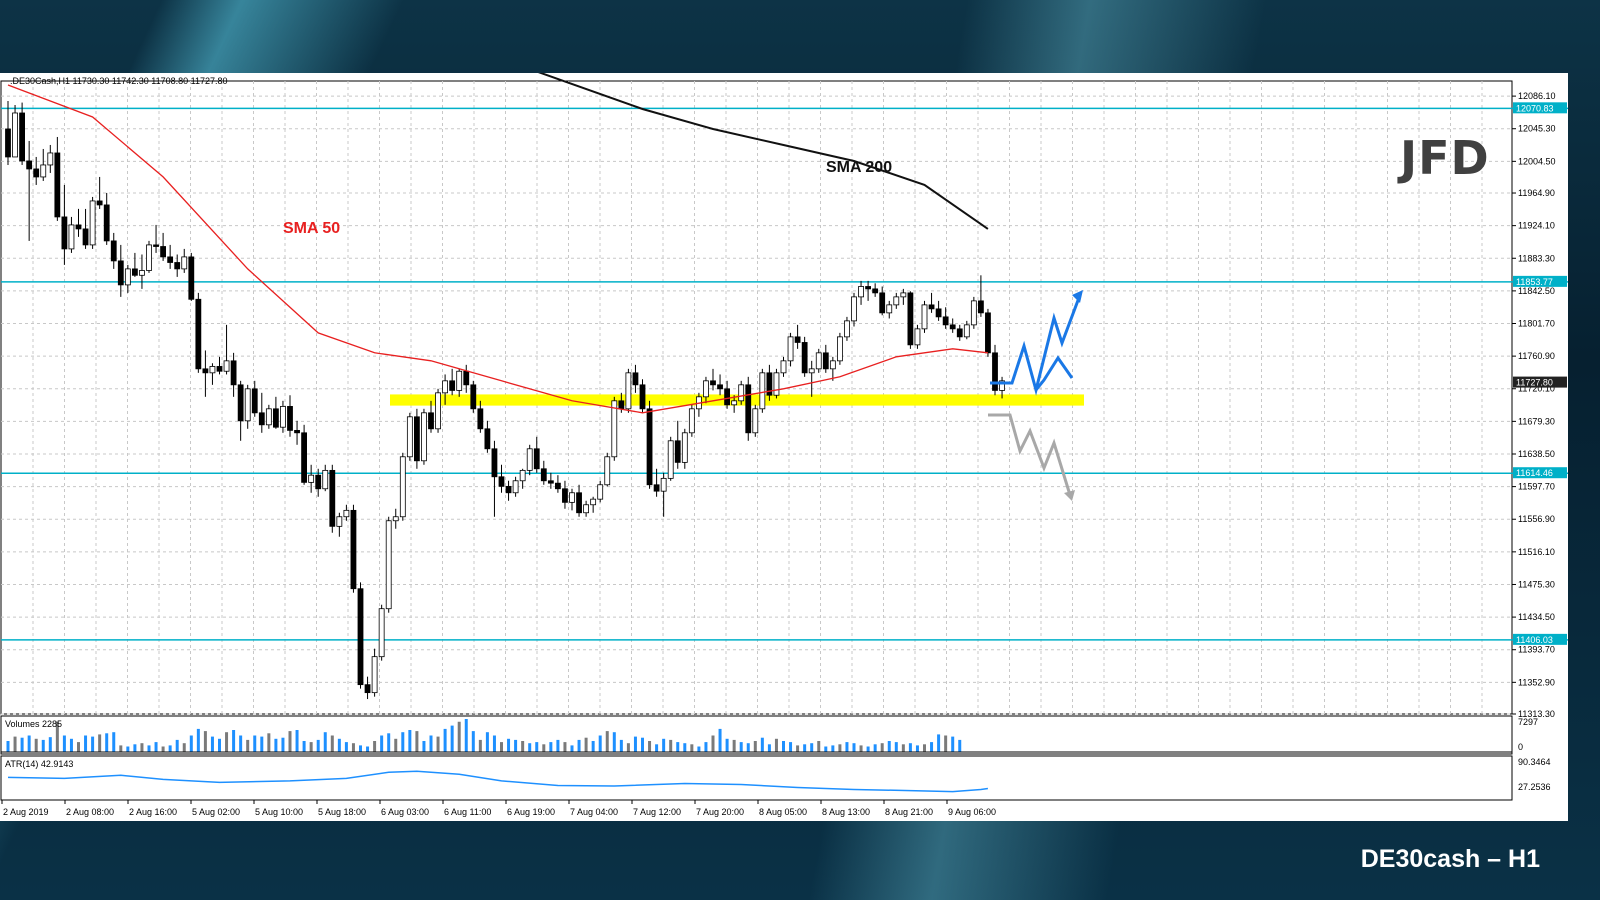 The image size is (1600, 900). What do you see at coordinates (531, 812) in the screenshot?
I see `time-tick: 6 Aug 19:00` at bounding box center [531, 812].